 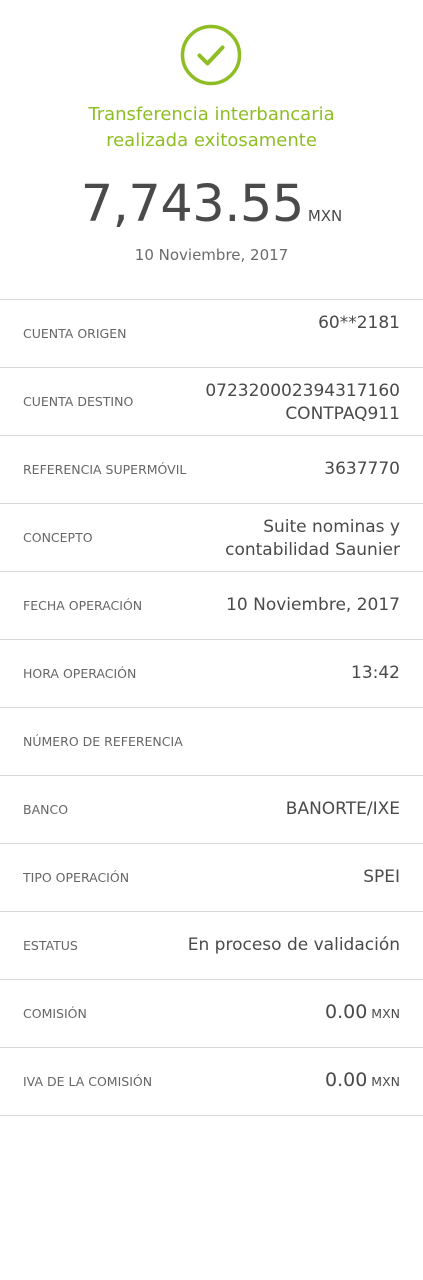 I want to click on detail-row-banco: BANCO BANORTE/IXE, so click(x=211, y=810).